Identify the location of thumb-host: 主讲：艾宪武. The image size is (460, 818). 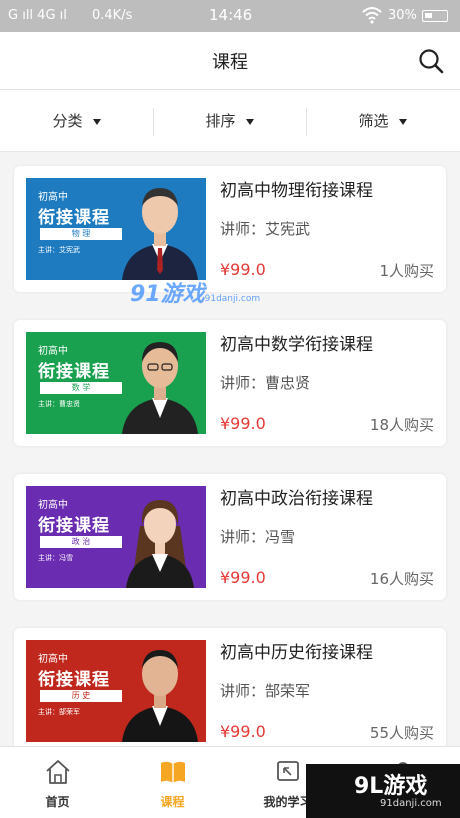
(59, 250).